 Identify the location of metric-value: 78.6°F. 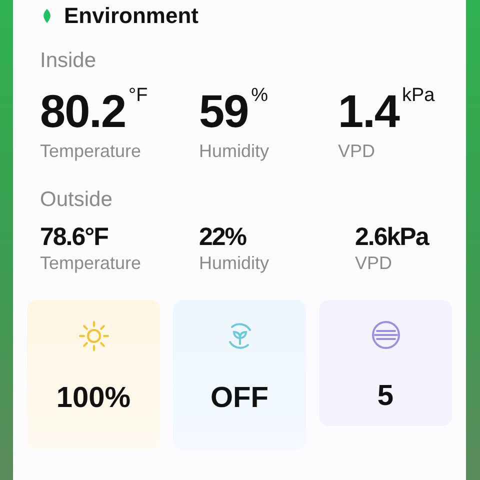
(74, 237).